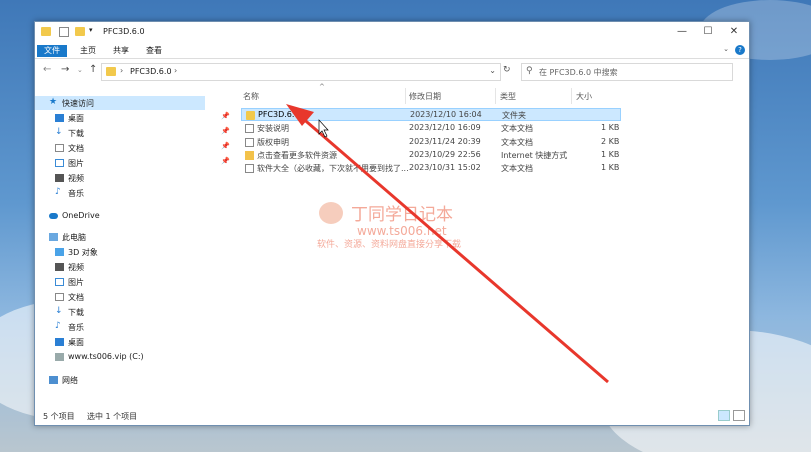  I want to click on quick-access-toolbar-dropdown-icon: ▾, so click(94, 30).